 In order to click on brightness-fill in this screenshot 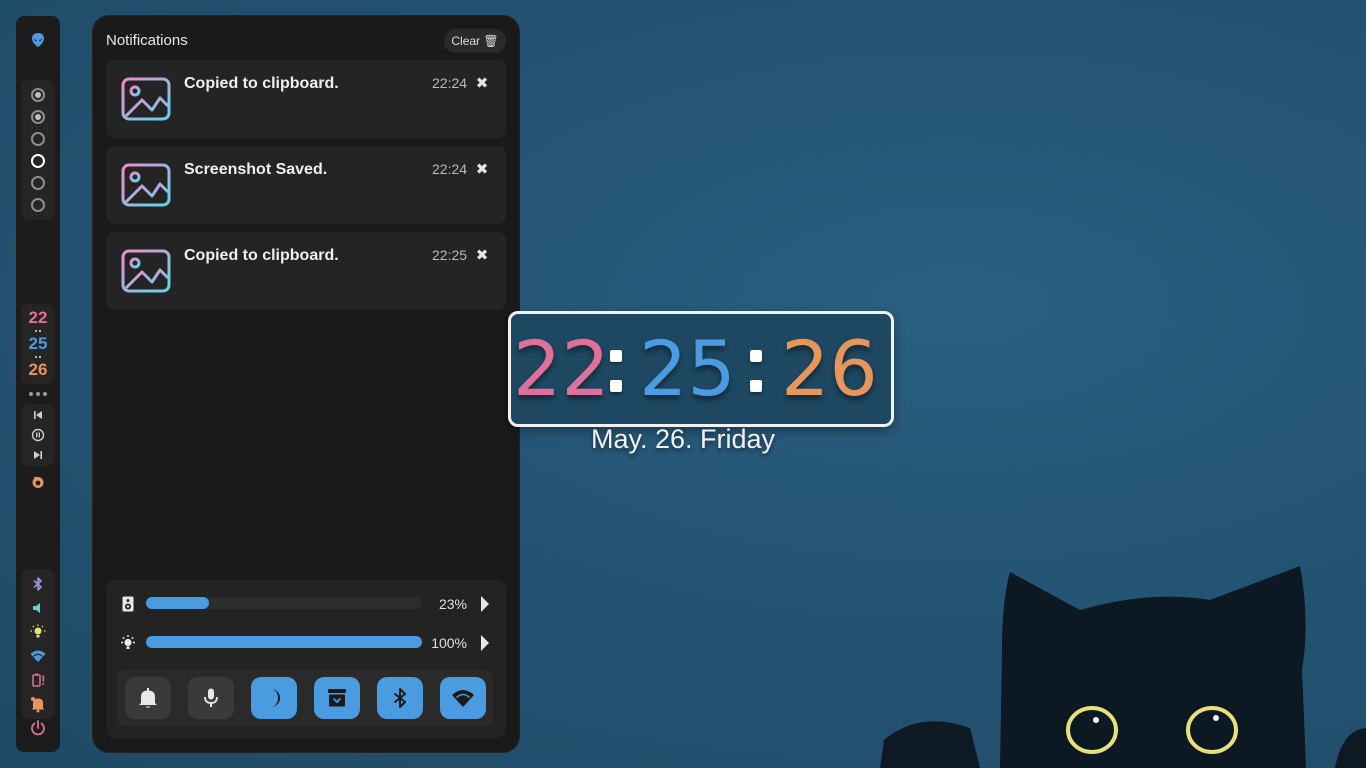, I will do `click(284, 642)`.